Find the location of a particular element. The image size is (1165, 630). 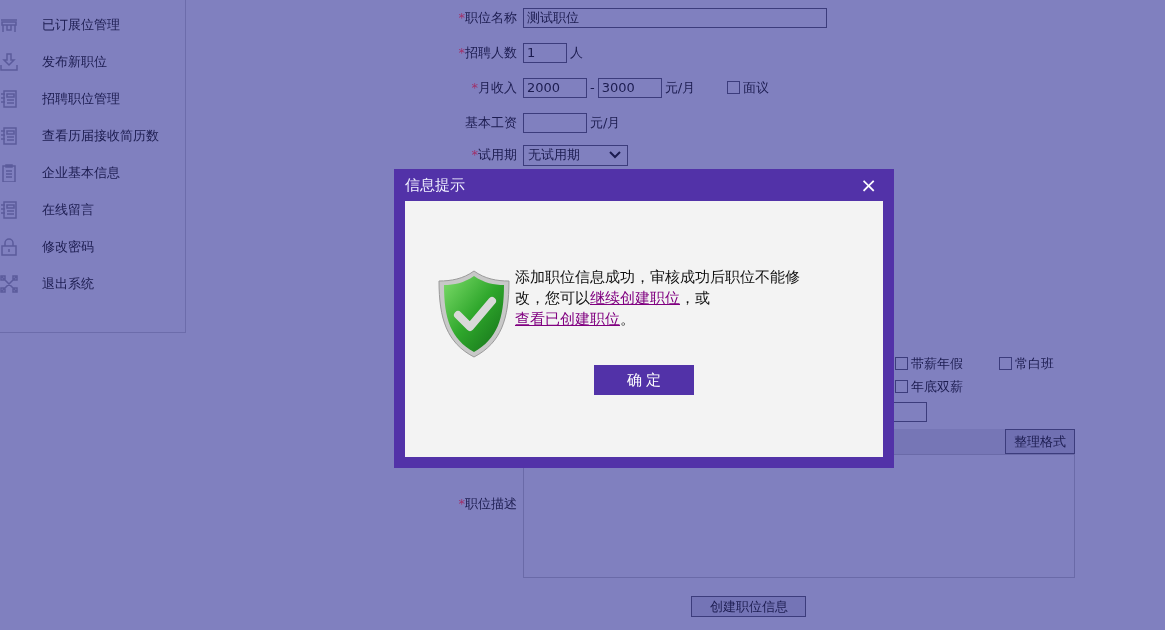

create-button: 创建职位信息 is located at coordinates (748, 606).